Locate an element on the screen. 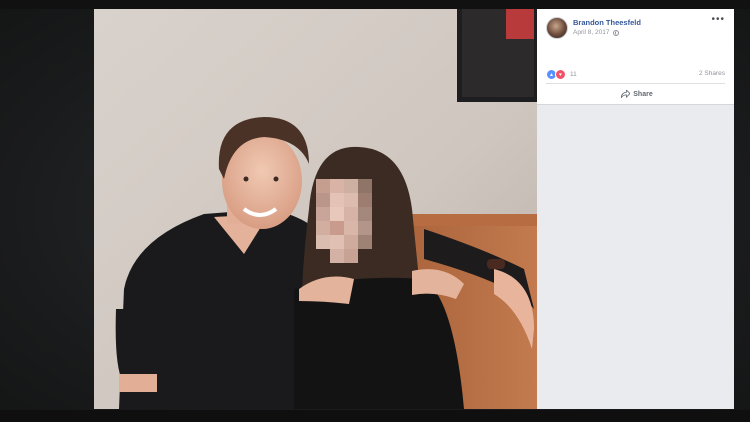  bottom-letterbox is located at coordinates (375, 416).